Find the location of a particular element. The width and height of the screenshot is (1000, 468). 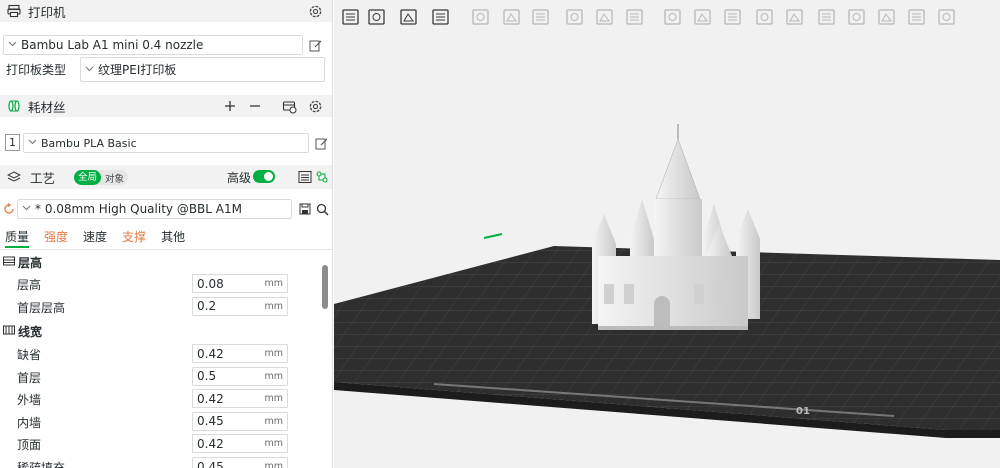

tab-4: 其他 is located at coordinates (173, 238).